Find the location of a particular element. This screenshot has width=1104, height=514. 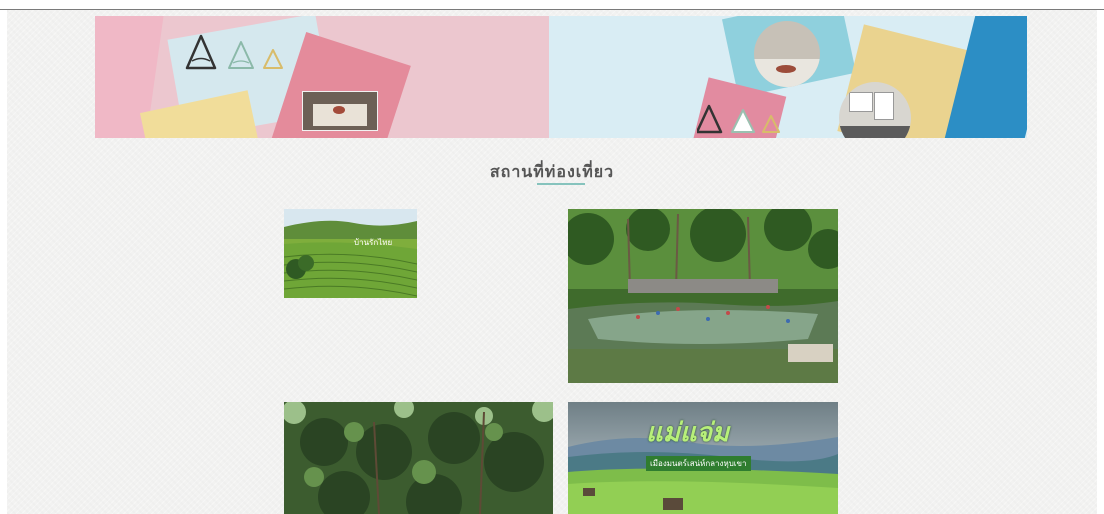

interior-photo is located at coordinates (340, 111).